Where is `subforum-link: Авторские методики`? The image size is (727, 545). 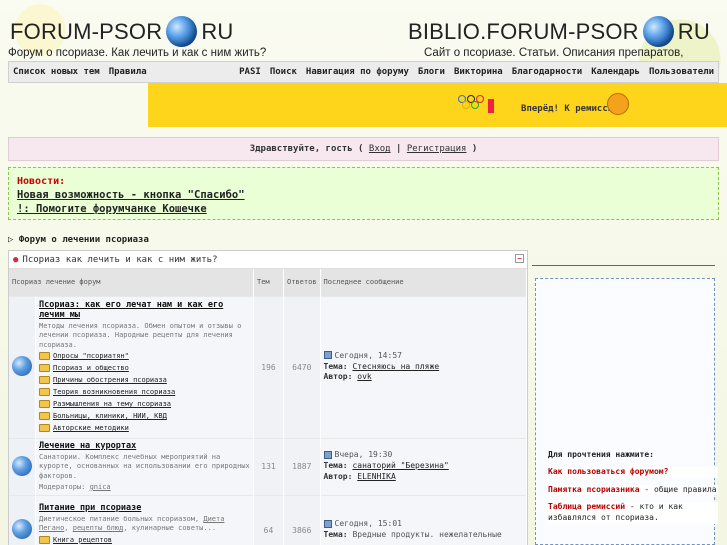 subforum-link: Авторские методики is located at coordinates (144, 428).